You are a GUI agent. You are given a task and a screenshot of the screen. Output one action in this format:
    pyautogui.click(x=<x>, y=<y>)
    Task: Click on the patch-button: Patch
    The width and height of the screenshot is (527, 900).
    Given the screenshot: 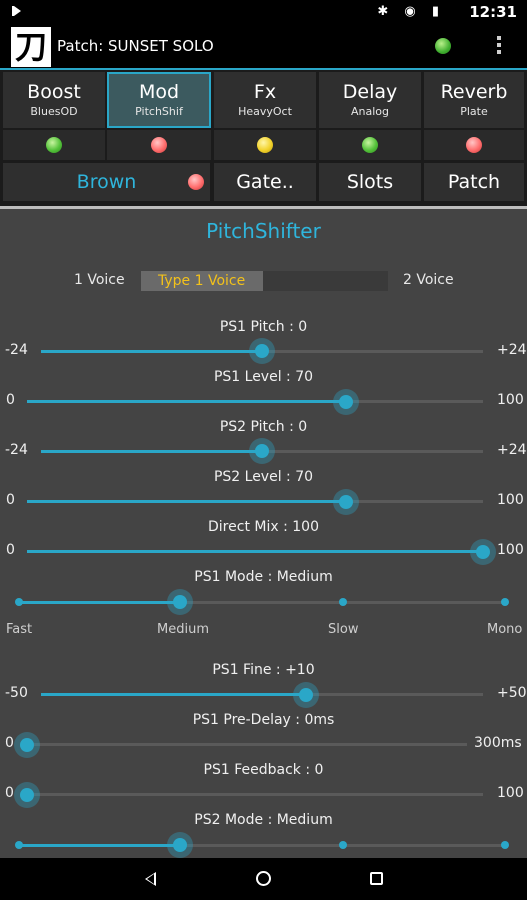 What is the action you would take?
    pyautogui.click(x=474, y=182)
    